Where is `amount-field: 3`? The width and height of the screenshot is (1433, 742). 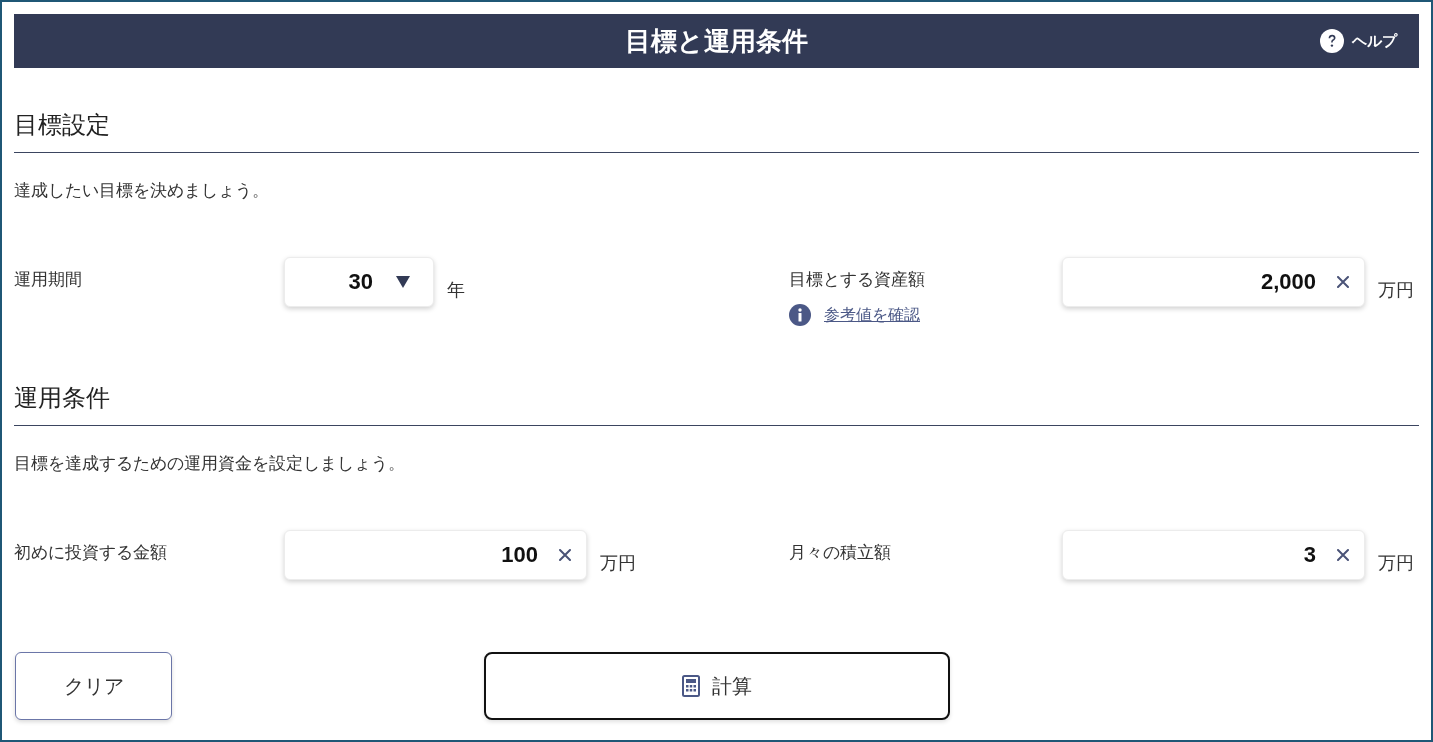 amount-field: 3 is located at coordinates (1213, 555).